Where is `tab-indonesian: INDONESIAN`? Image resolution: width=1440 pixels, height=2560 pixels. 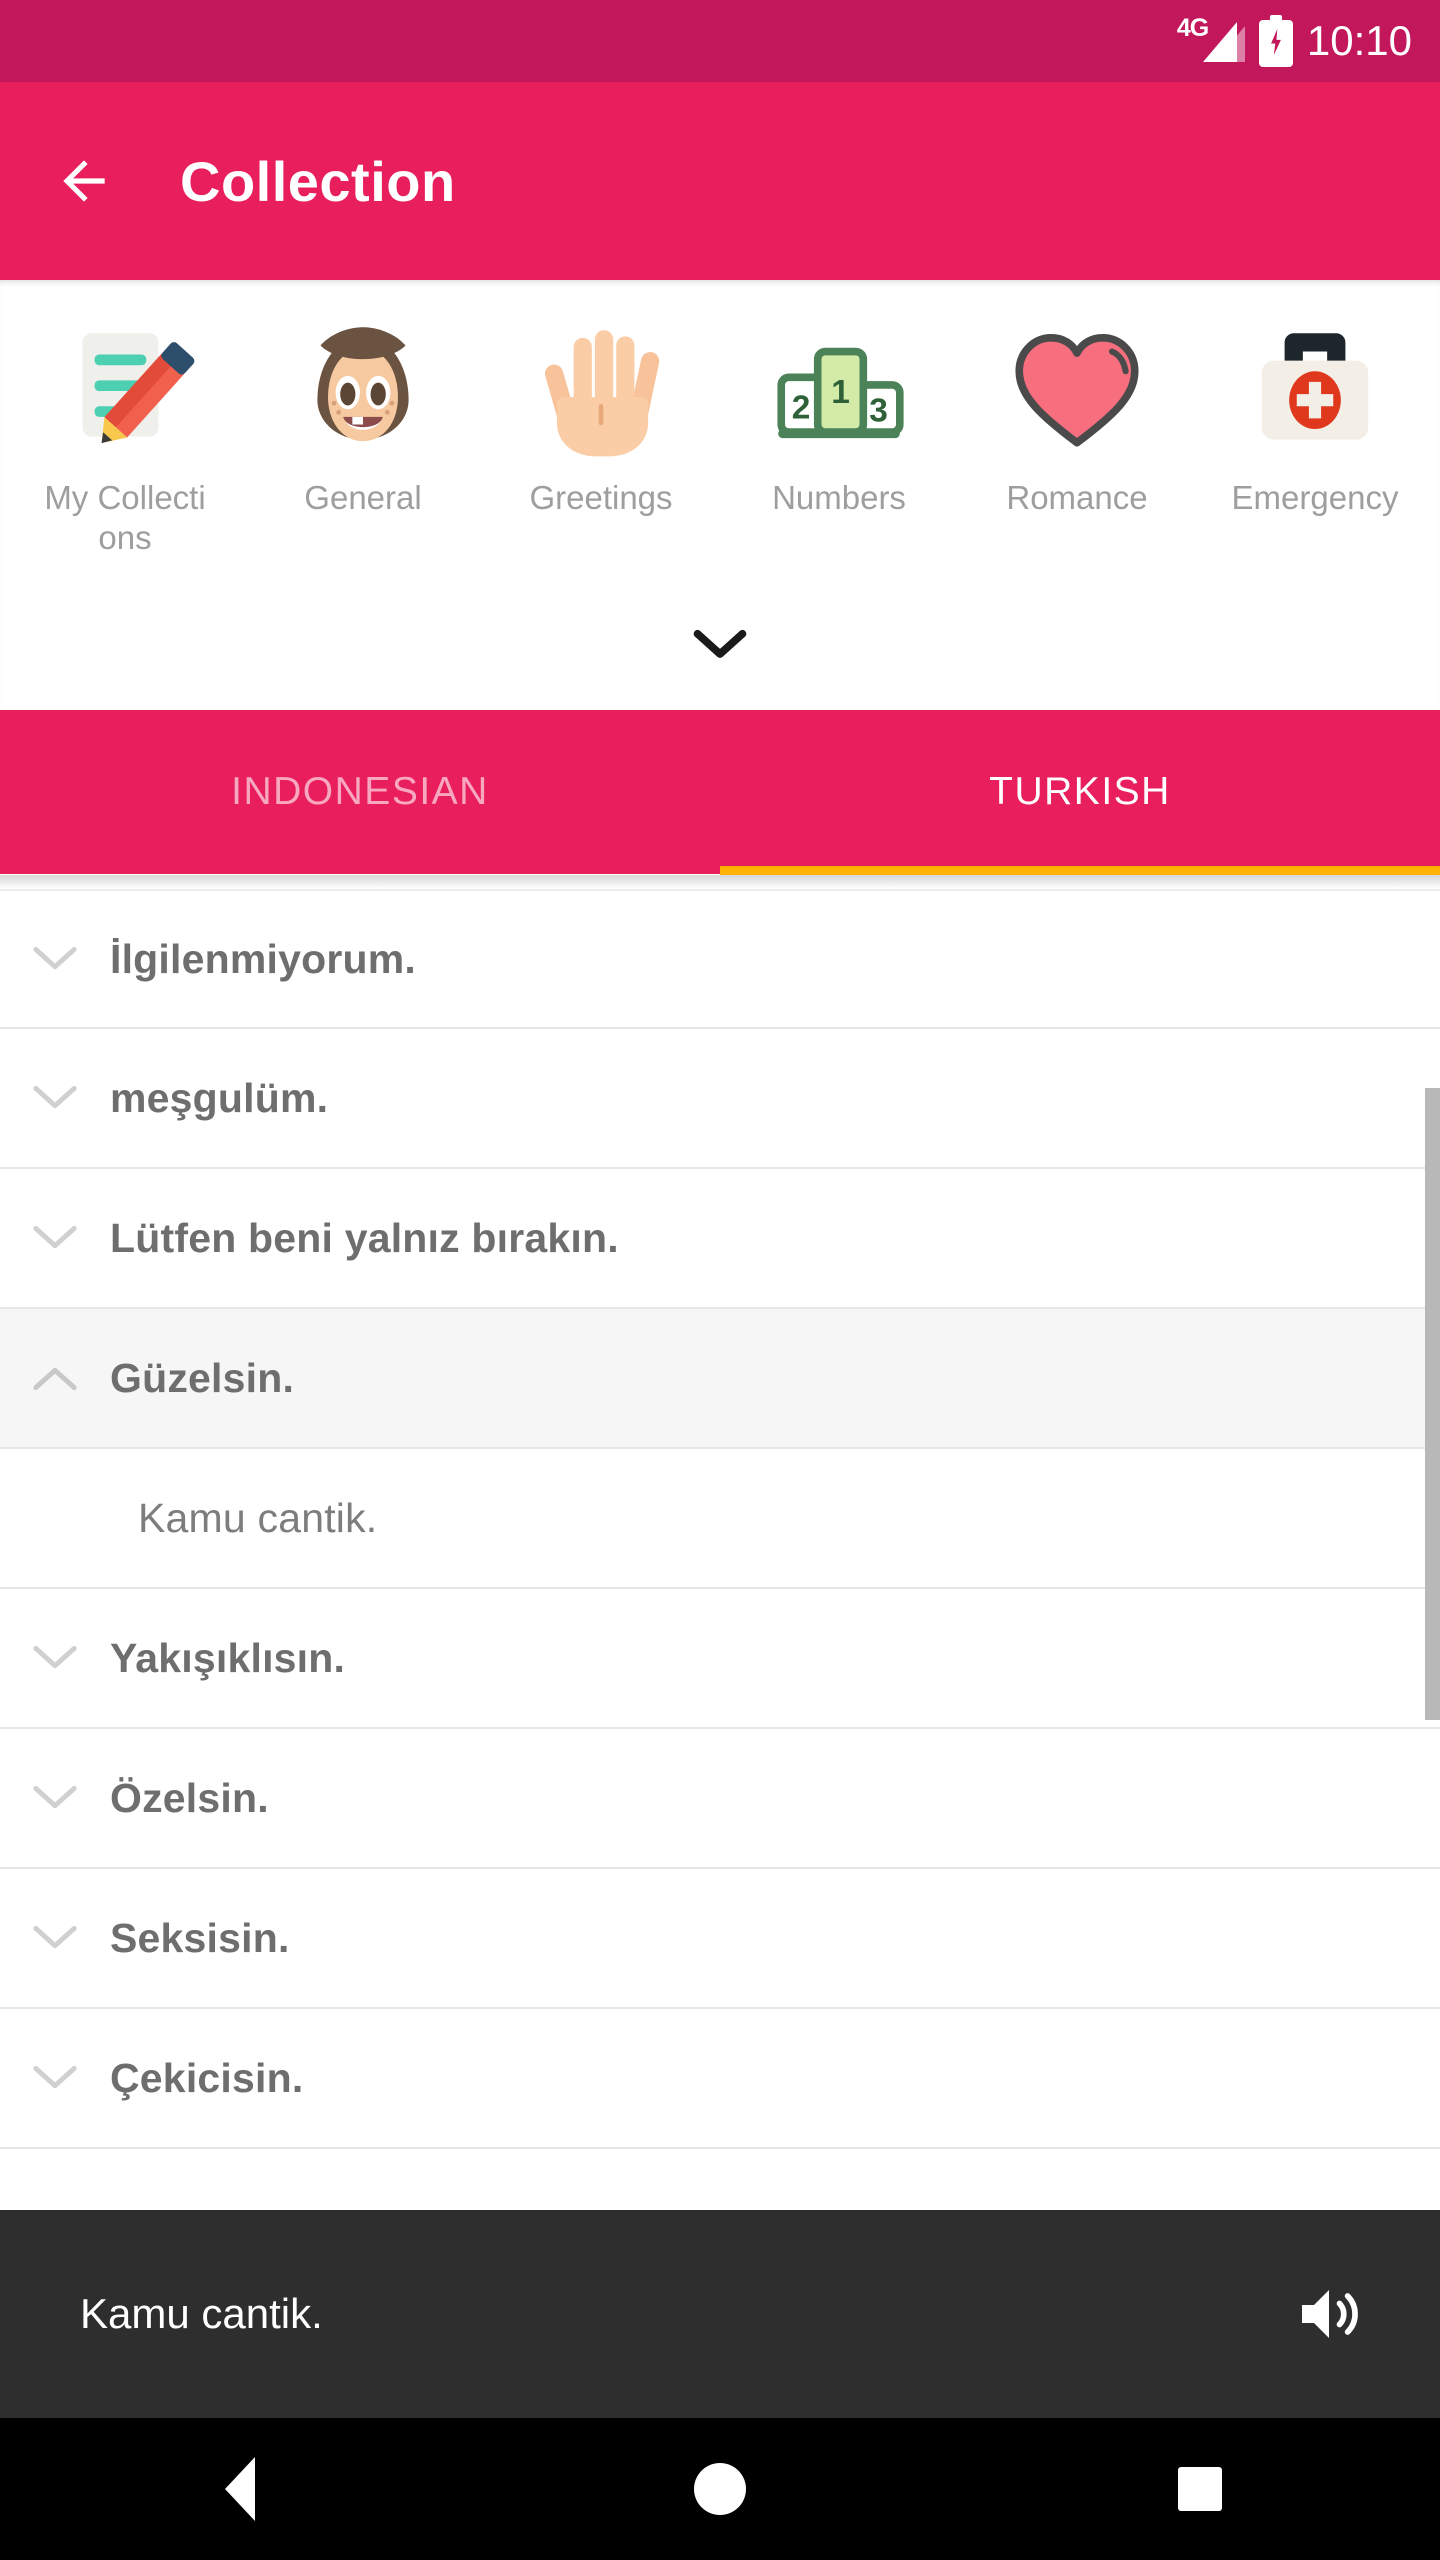 tab-indonesian: INDONESIAN is located at coordinates (360, 792).